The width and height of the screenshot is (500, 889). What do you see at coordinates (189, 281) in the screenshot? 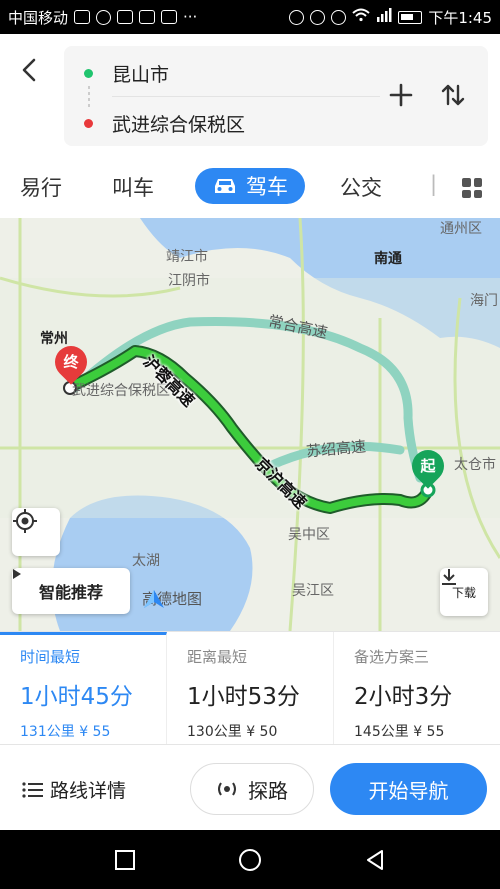
I see `place-jiangyin: 江阴市` at bounding box center [189, 281].